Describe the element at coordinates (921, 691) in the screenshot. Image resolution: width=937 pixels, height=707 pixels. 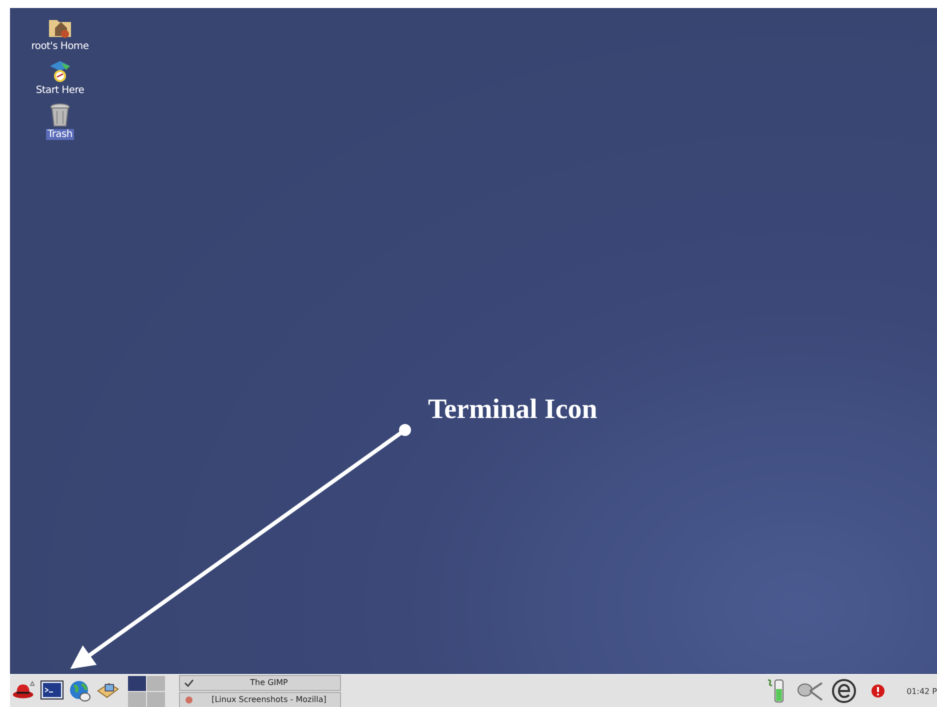
I see `clock: 01:42 P` at that location.